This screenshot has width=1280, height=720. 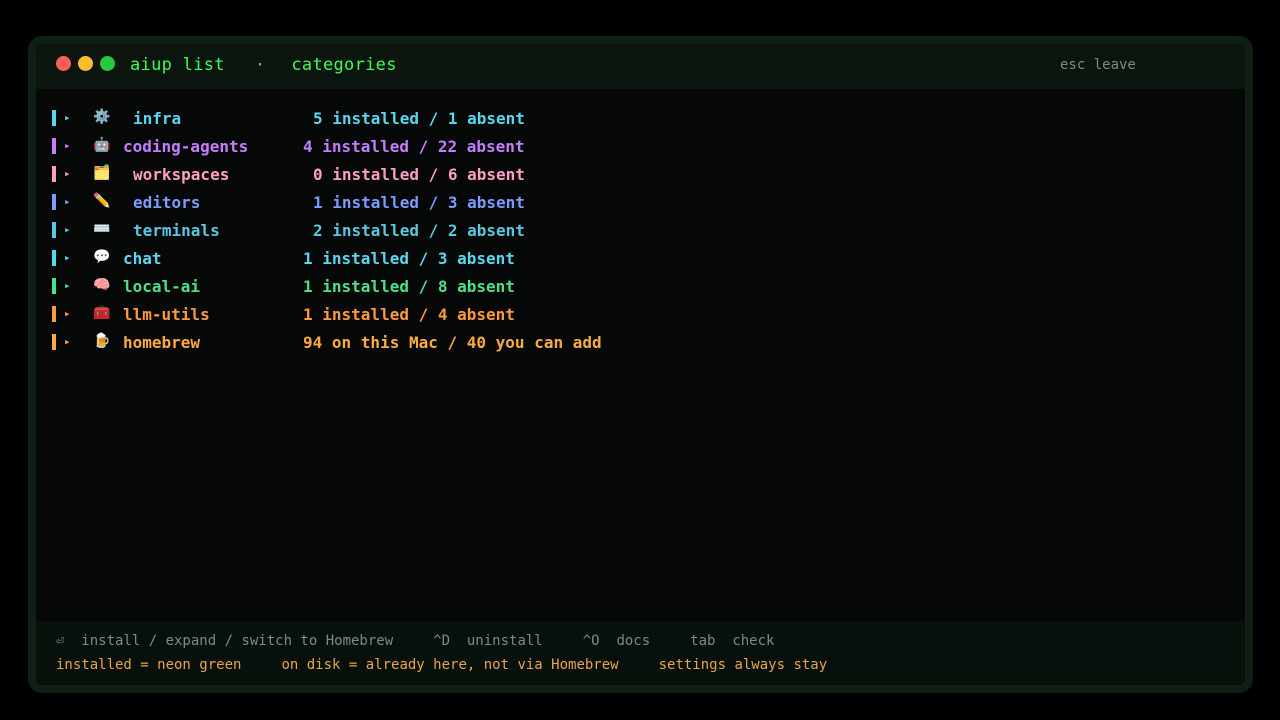 I want to click on category-name: terminals, so click(x=176, y=230).